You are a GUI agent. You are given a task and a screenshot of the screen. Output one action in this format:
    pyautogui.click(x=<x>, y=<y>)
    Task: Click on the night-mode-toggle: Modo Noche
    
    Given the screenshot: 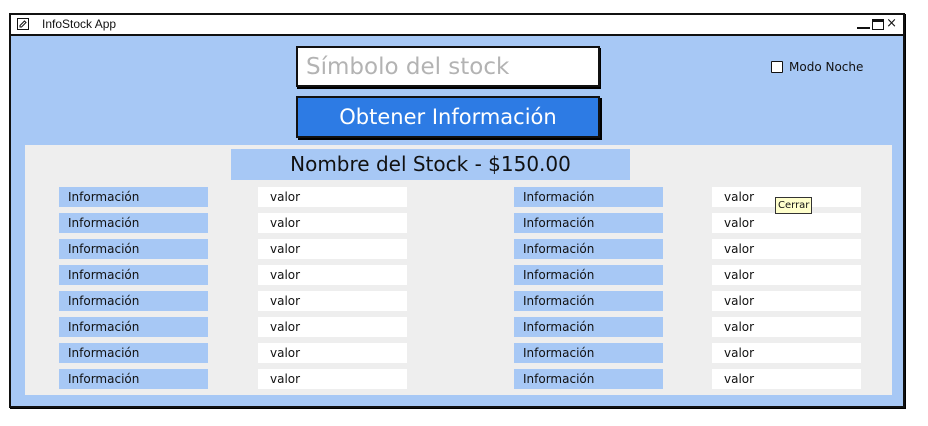 What is the action you would take?
    pyautogui.click(x=817, y=67)
    